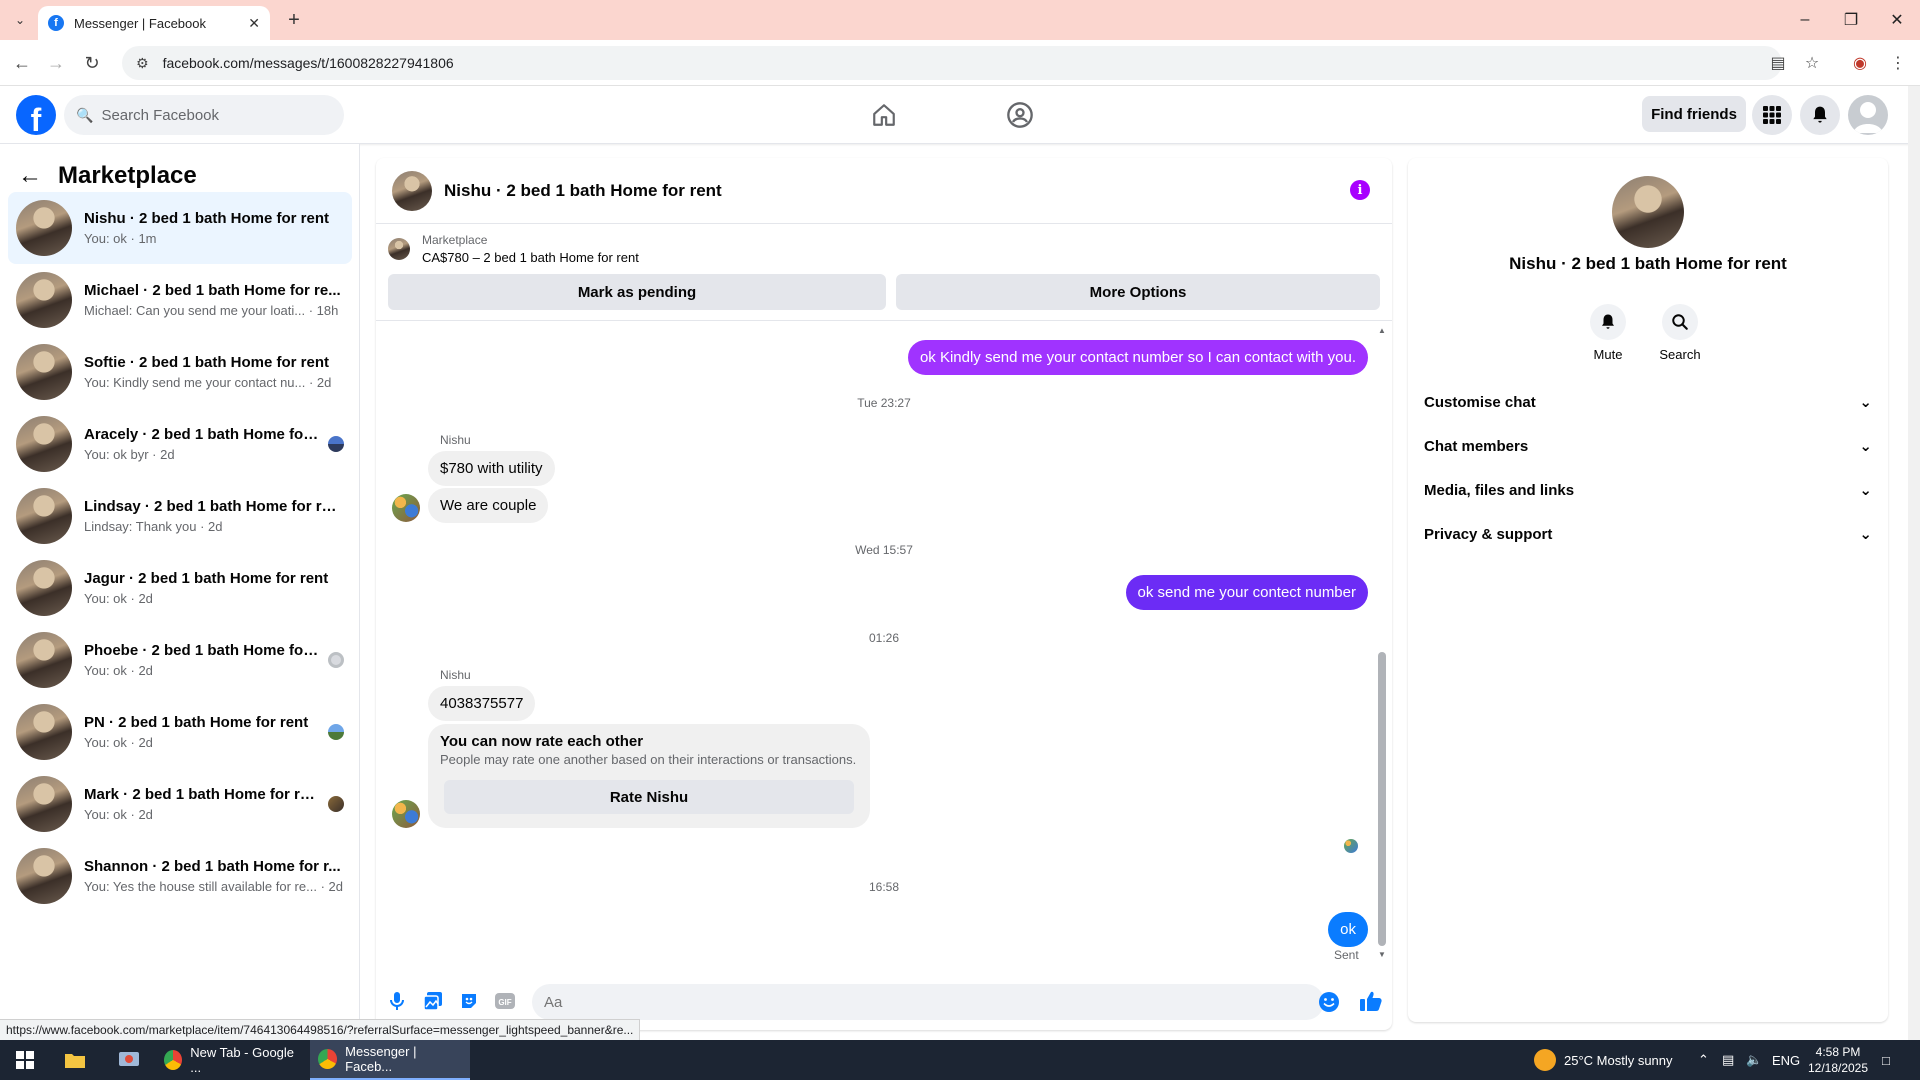  I want to click on network-icon: ▤, so click(1728, 1060).